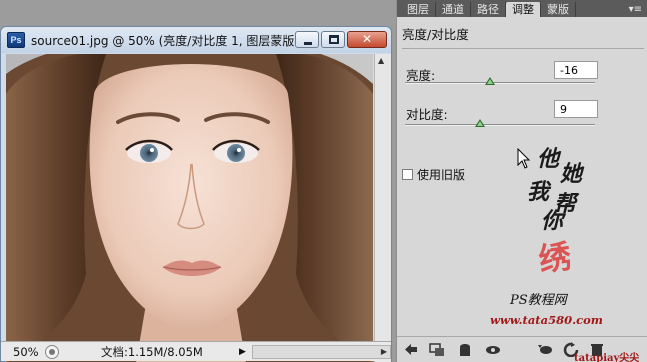 Image resolution: width=647 pixels, height=362 pixels. Describe the element at coordinates (16, 40) in the screenshot. I see `ps-app-icon: Ps` at that location.